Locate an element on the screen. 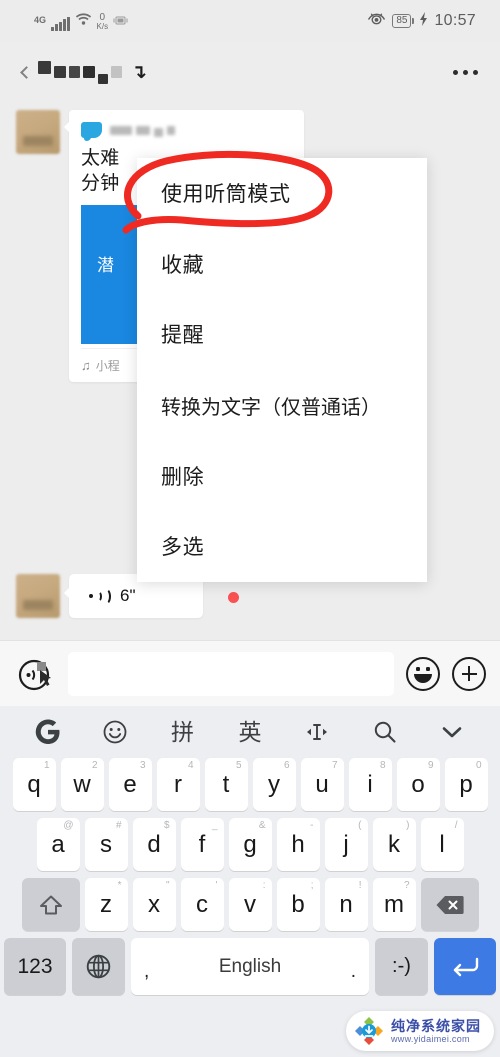 The image size is (500, 1057). card-title-line2: 分钟 is located at coordinates (100, 184).